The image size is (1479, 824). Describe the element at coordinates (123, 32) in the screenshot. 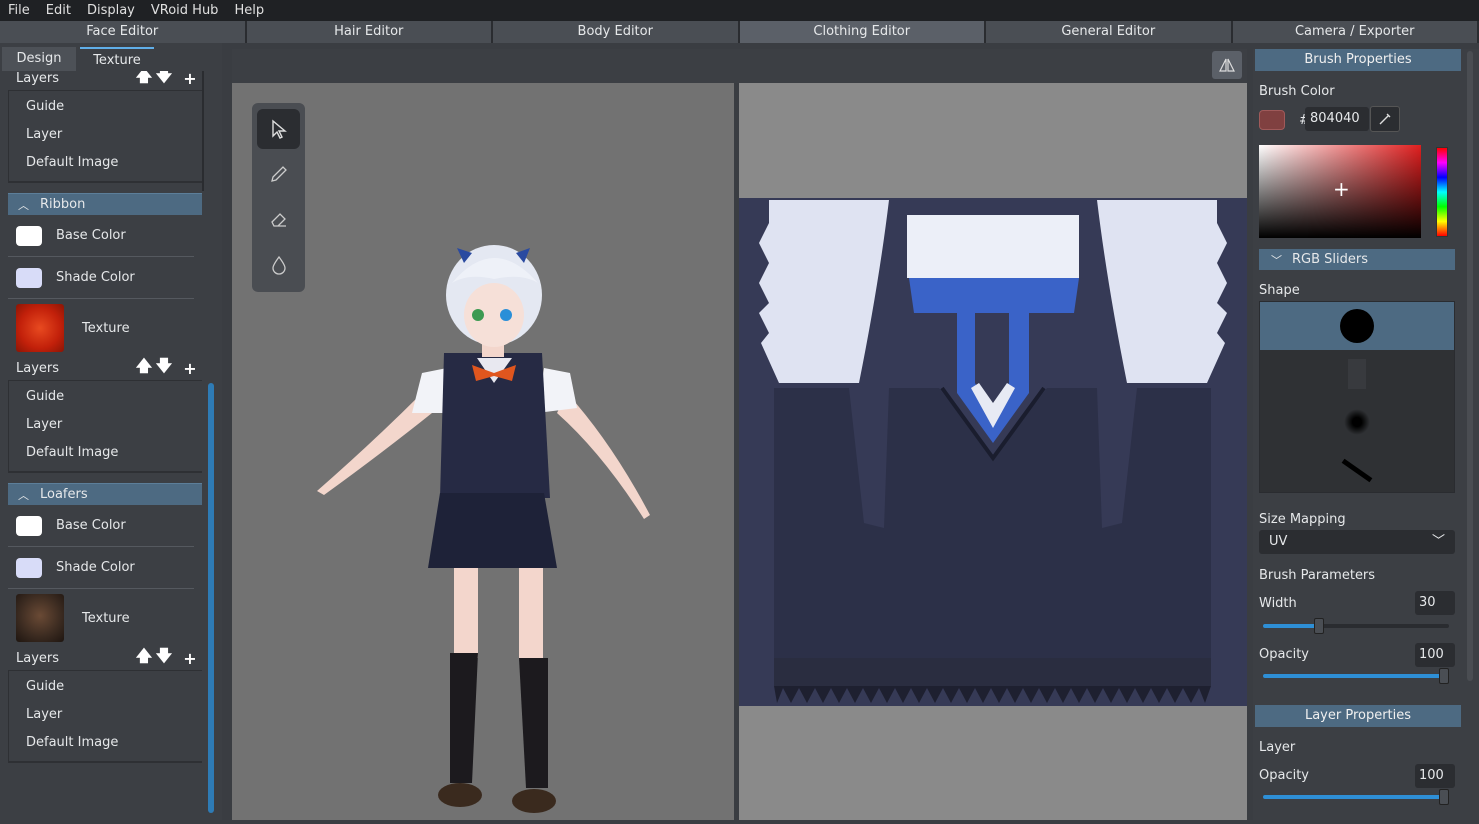

I see `tab-face-editor: Face Editor` at that location.